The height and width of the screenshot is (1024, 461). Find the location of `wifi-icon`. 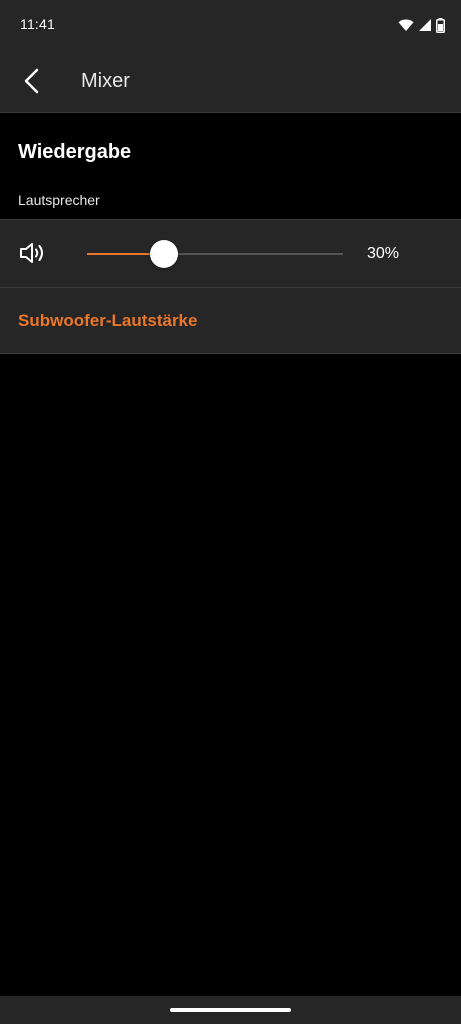

wifi-icon is located at coordinates (406, 25).